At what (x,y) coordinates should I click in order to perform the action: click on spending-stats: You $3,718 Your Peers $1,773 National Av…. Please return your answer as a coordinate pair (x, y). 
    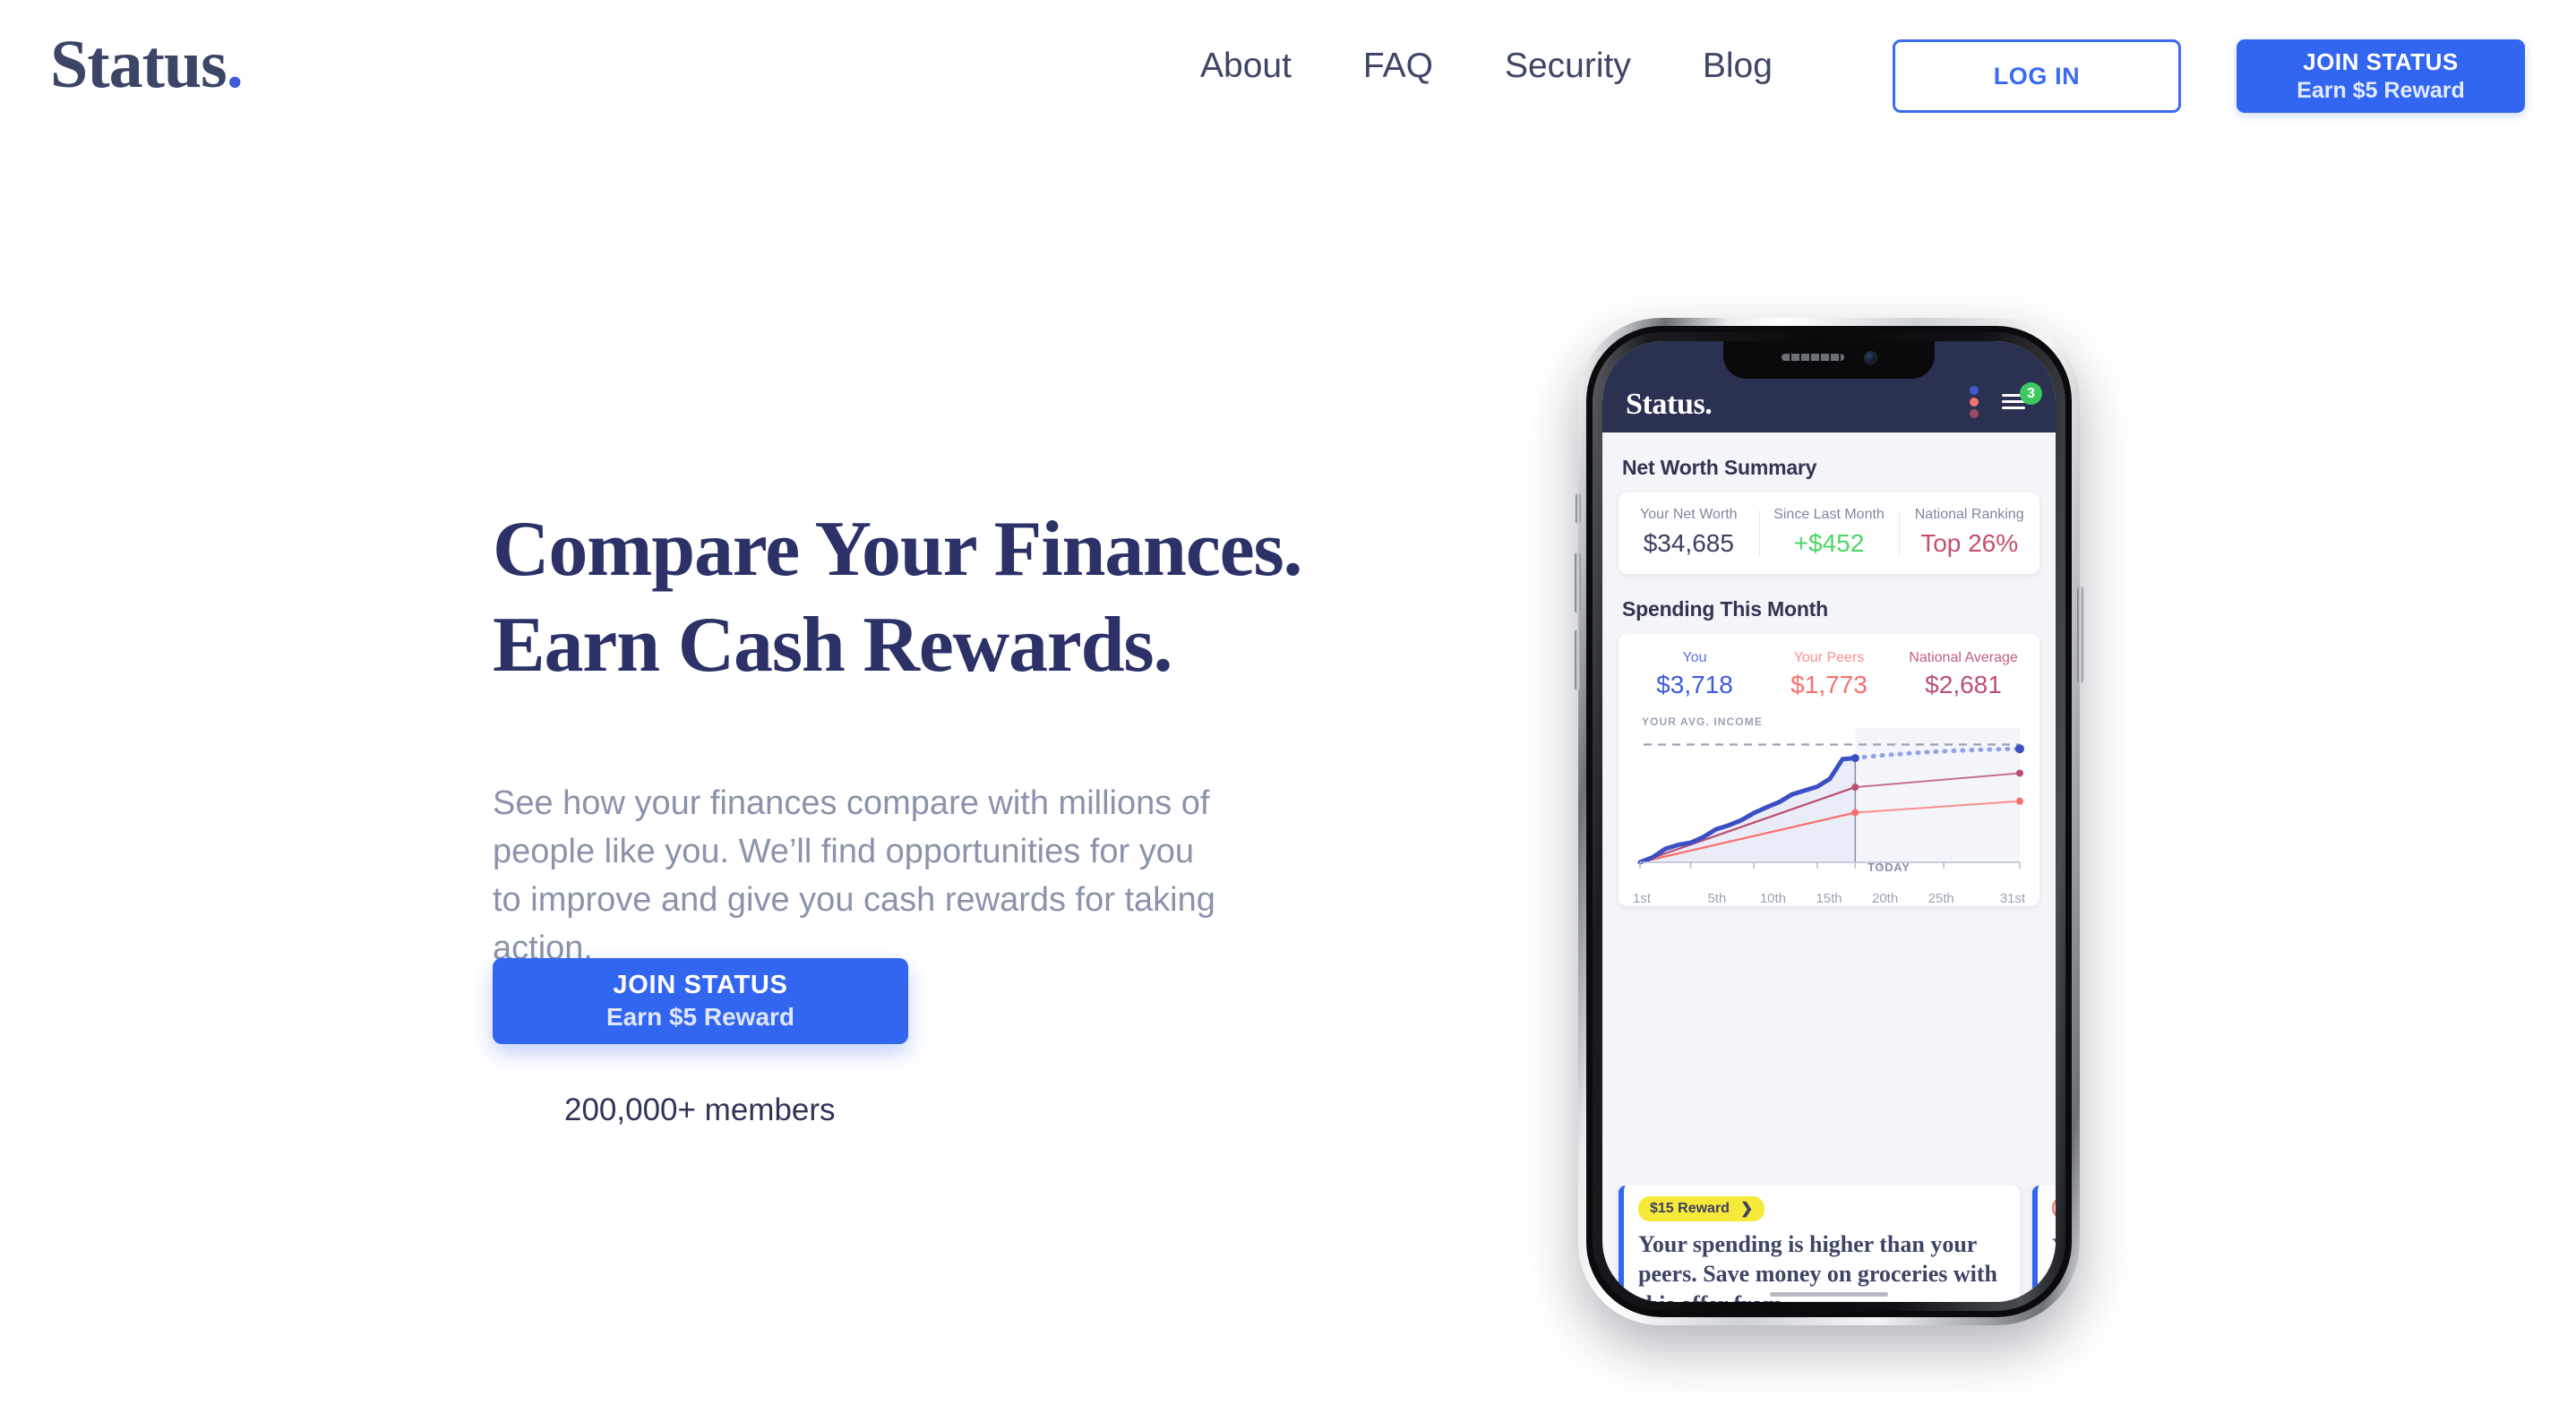
    Looking at the image, I should click on (1829, 676).